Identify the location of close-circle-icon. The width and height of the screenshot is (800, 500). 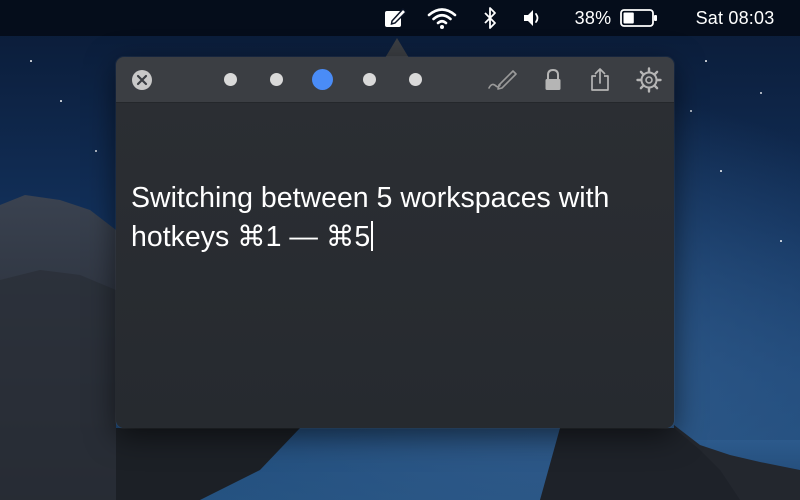
(142, 79).